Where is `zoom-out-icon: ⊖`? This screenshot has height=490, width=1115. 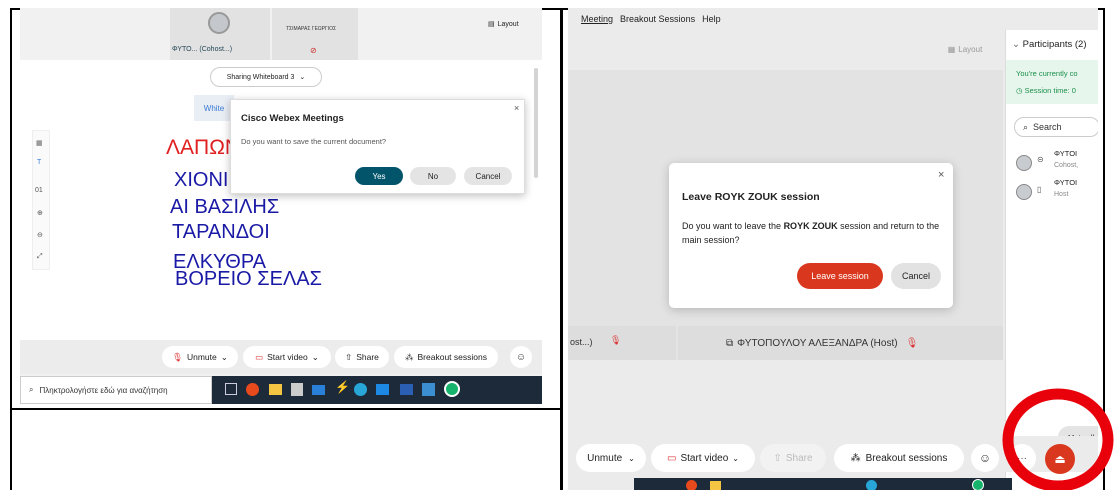 zoom-out-icon: ⊖ is located at coordinates (40, 235).